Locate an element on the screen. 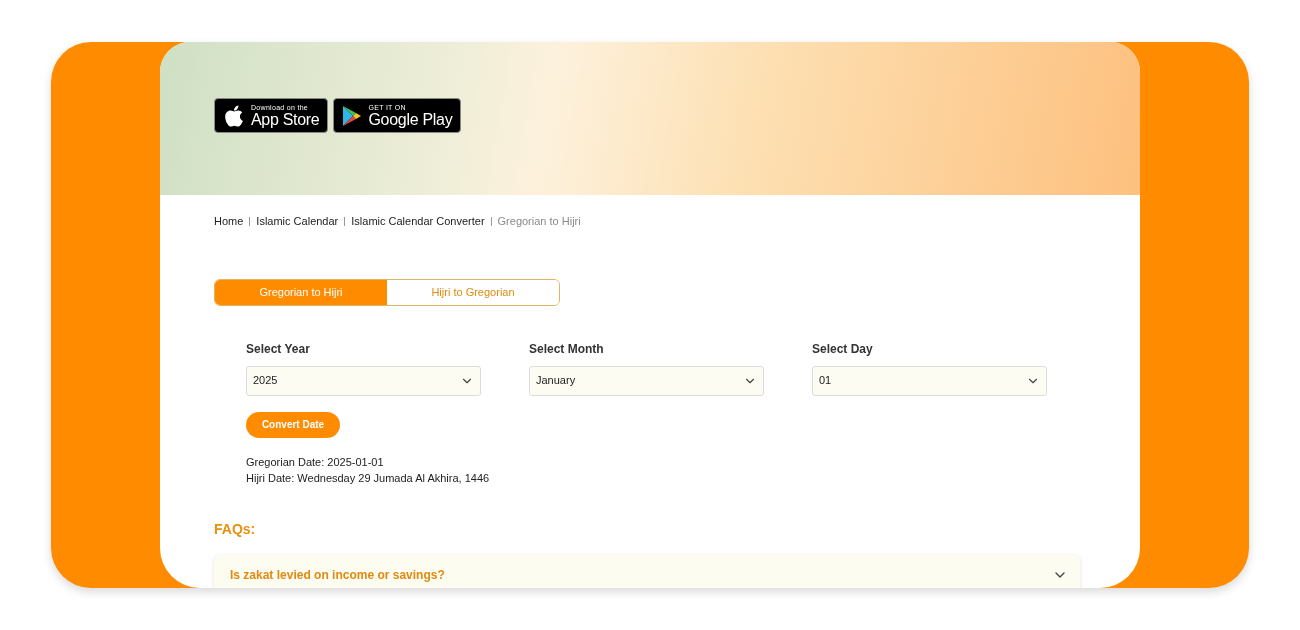 This screenshot has width=1300, height=630. select-label: Select Month is located at coordinates (567, 349).